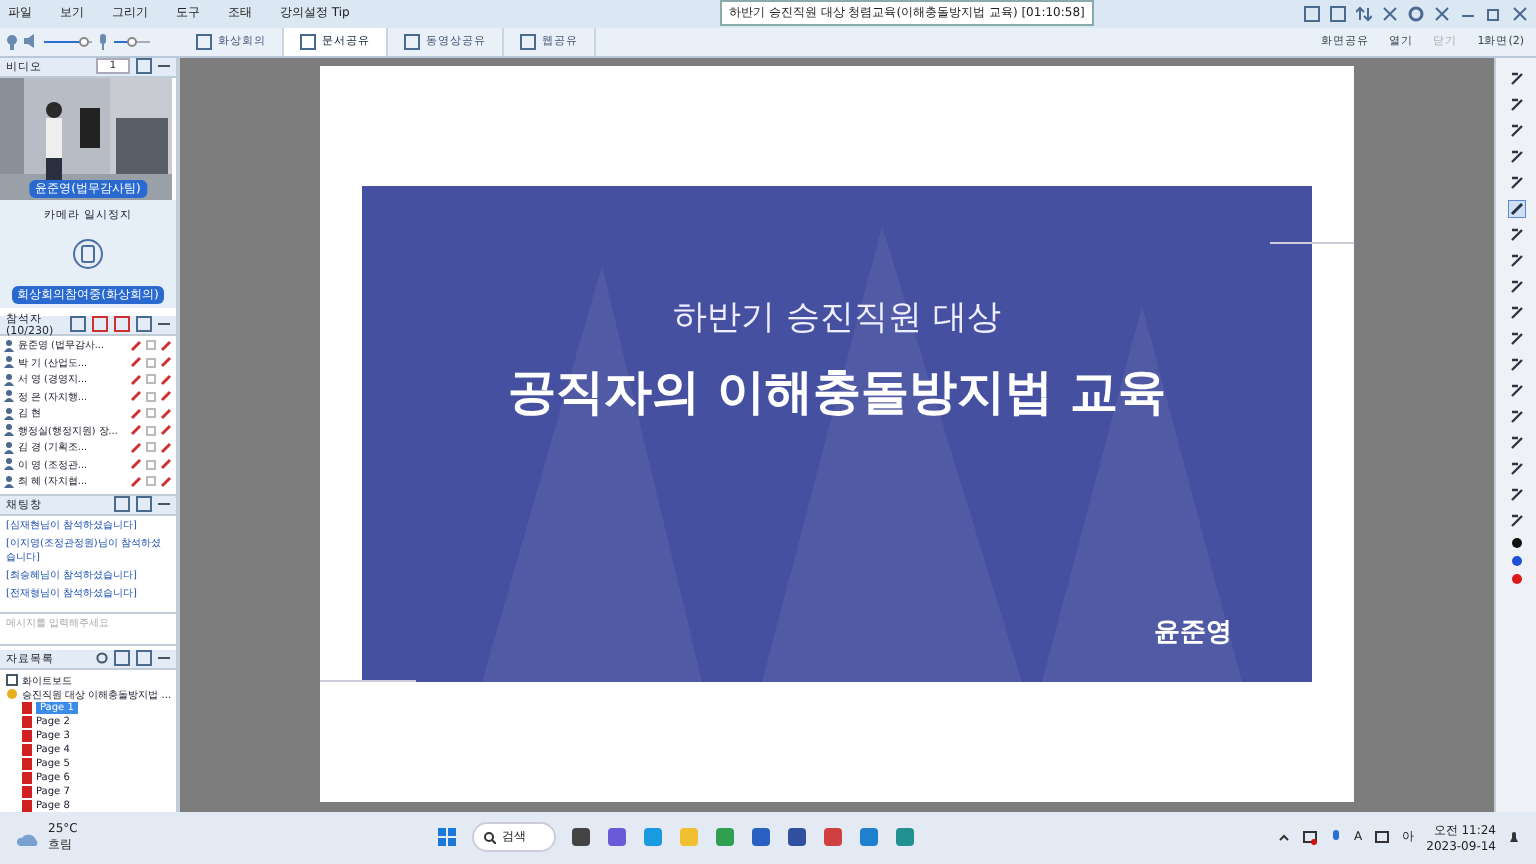 This screenshot has width=1536, height=864. What do you see at coordinates (837, 393) in the screenshot?
I see `slide-title: 공직자의 이해충돌방지법 교육` at bounding box center [837, 393].